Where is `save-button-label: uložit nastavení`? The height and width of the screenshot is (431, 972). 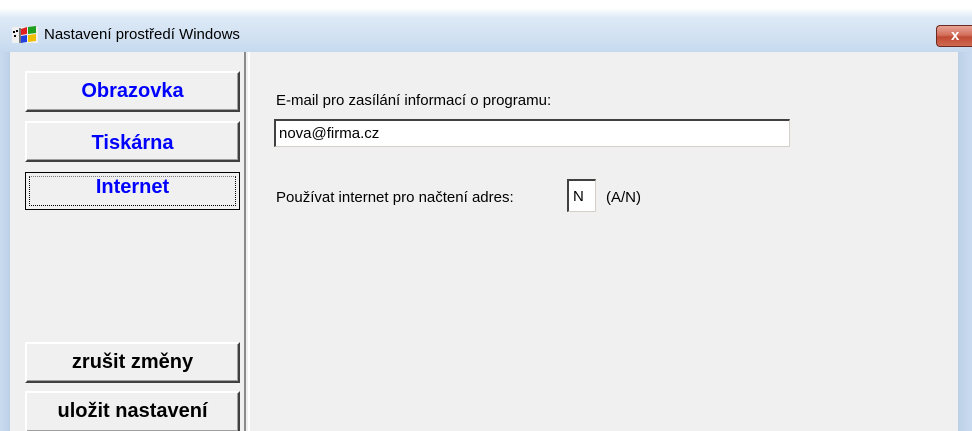
save-button-label: uložit nastavení is located at coordinates (132, 411).